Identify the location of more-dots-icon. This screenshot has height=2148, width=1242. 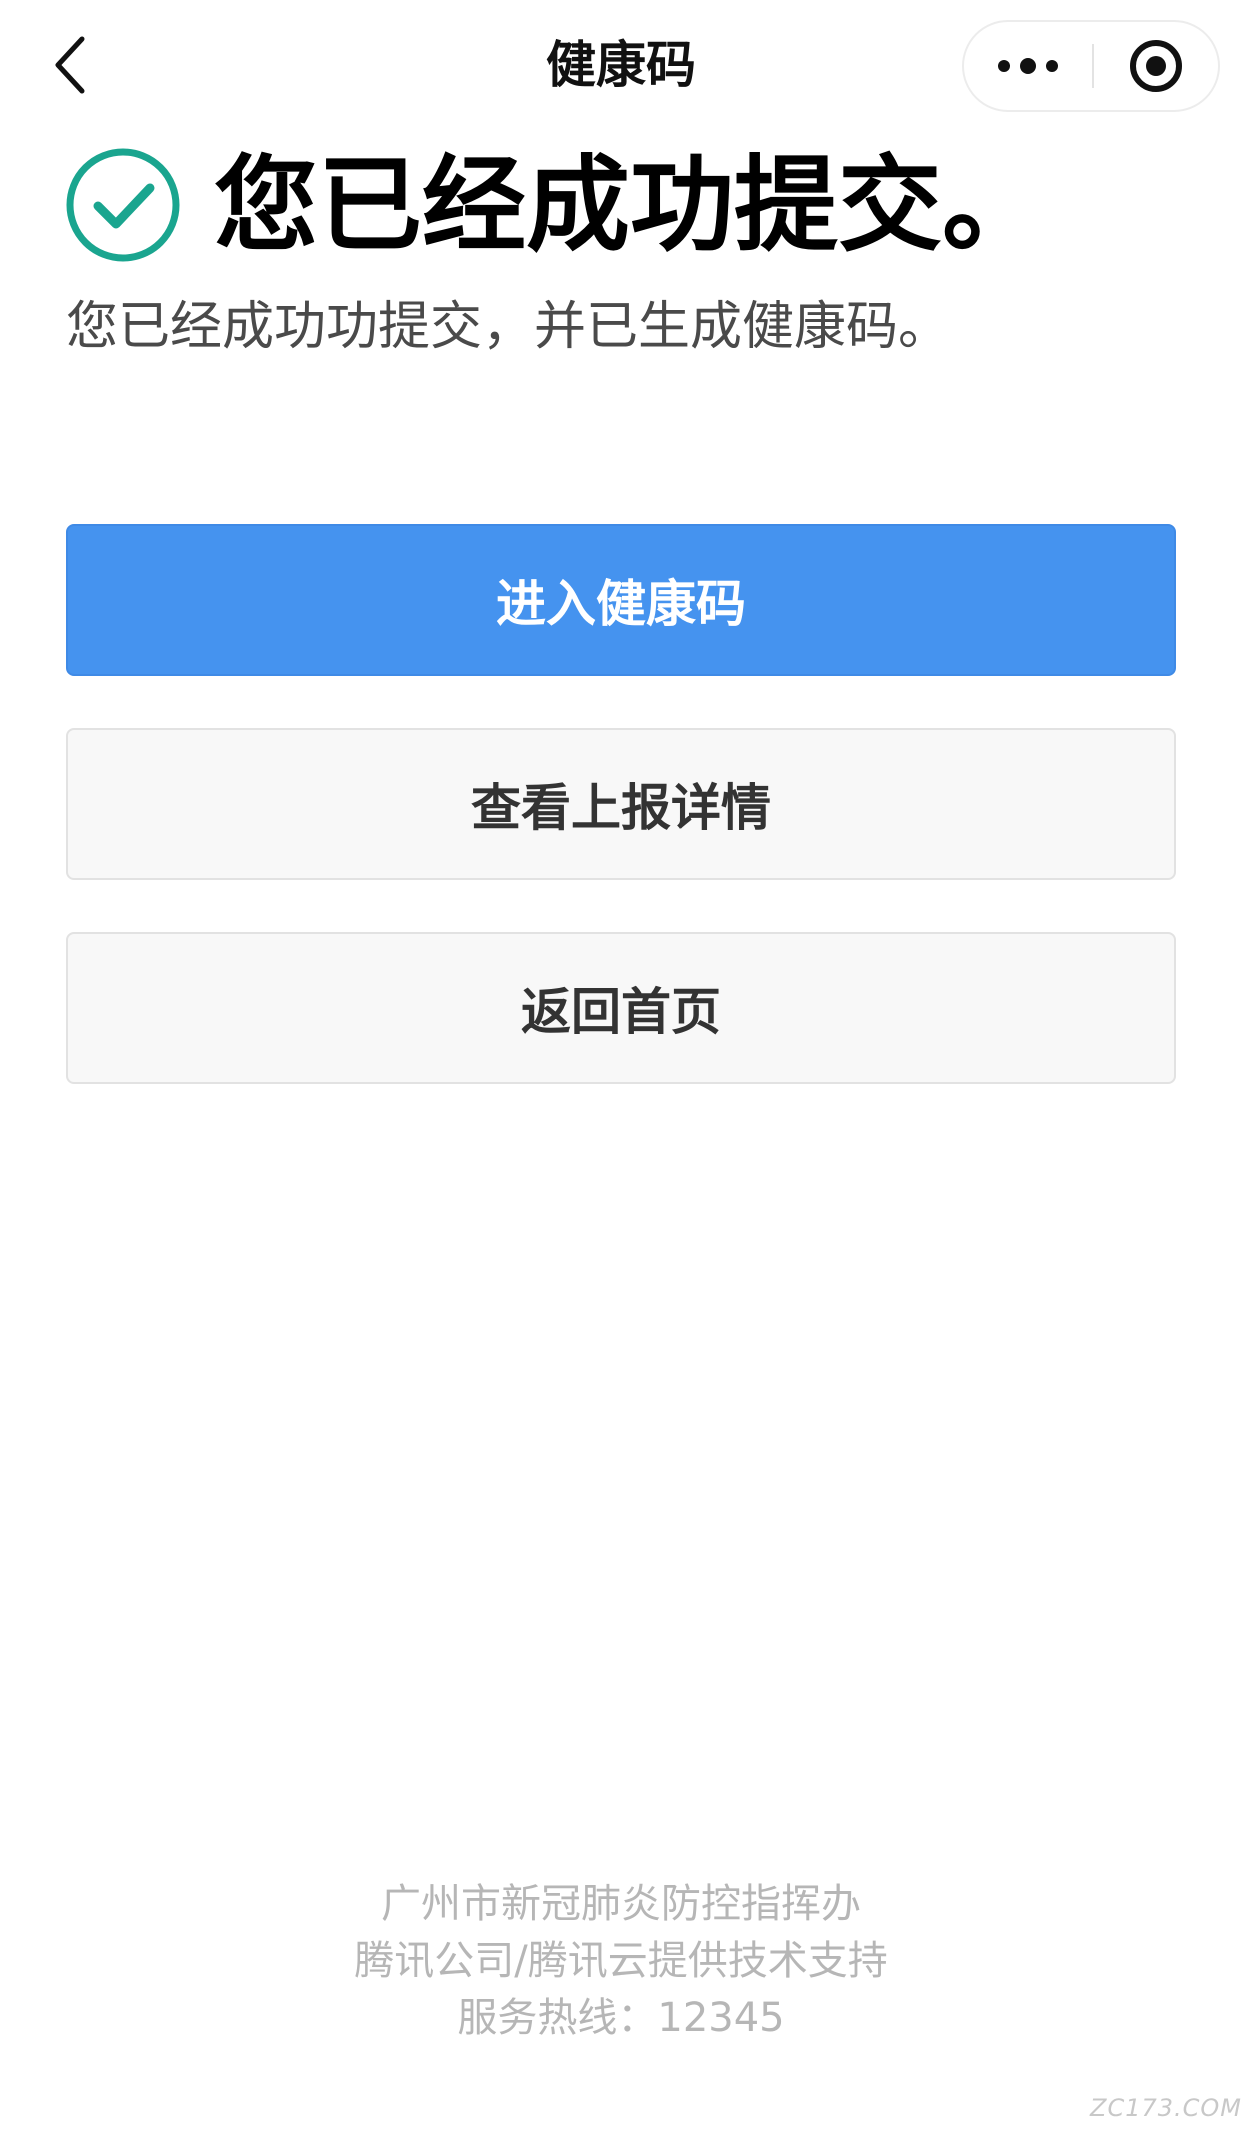
(1028, 66).